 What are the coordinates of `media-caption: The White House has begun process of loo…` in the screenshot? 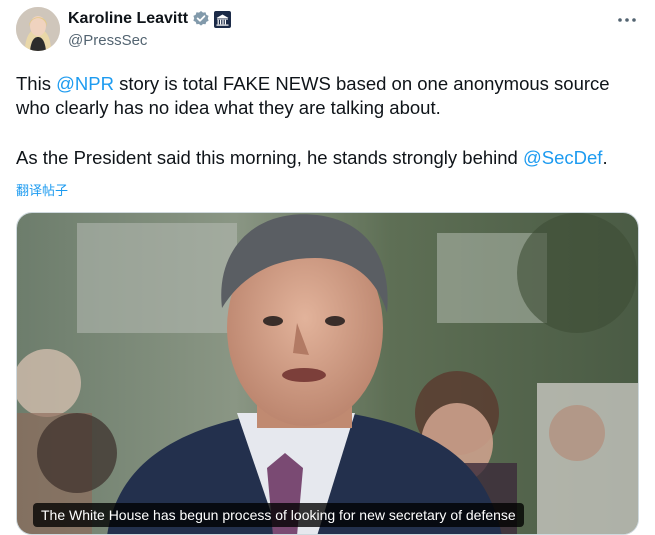 It's located at (278, 515).